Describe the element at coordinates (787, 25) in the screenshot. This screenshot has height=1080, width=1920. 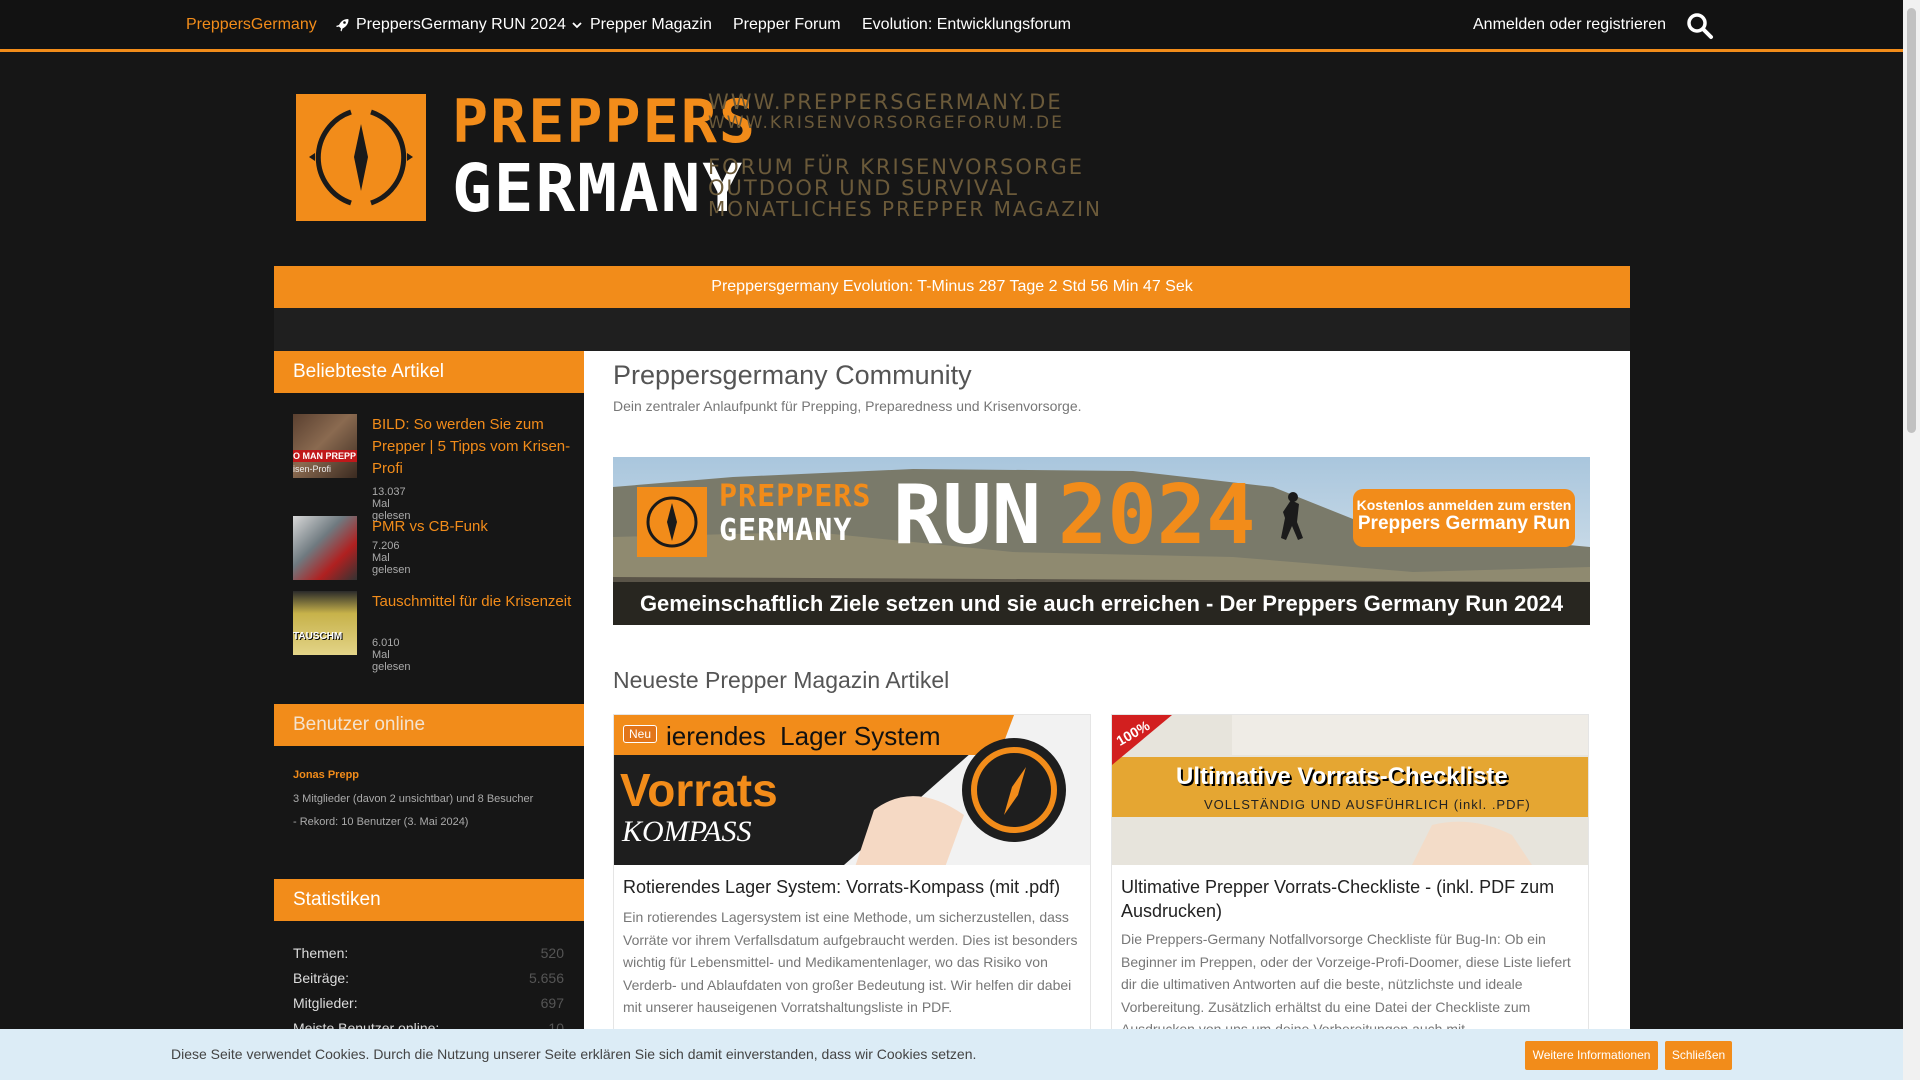
I see `nav-item-prepper-forum: Prepper Forum` at that location.